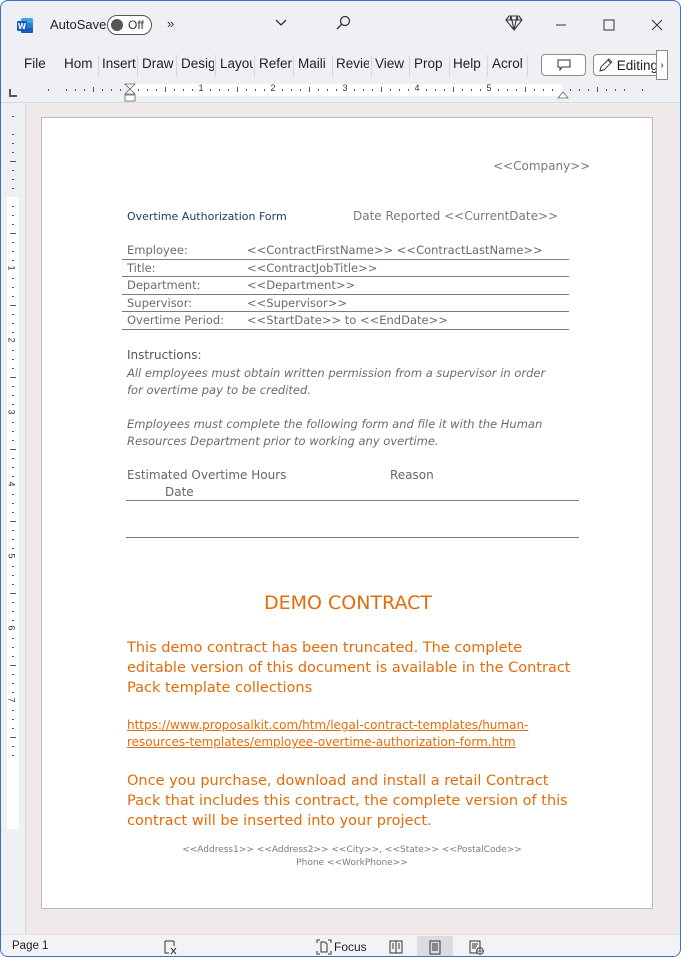 This screenshot has width=681, height=957. I want to click on ruler-number: 5, so click(489, 88).